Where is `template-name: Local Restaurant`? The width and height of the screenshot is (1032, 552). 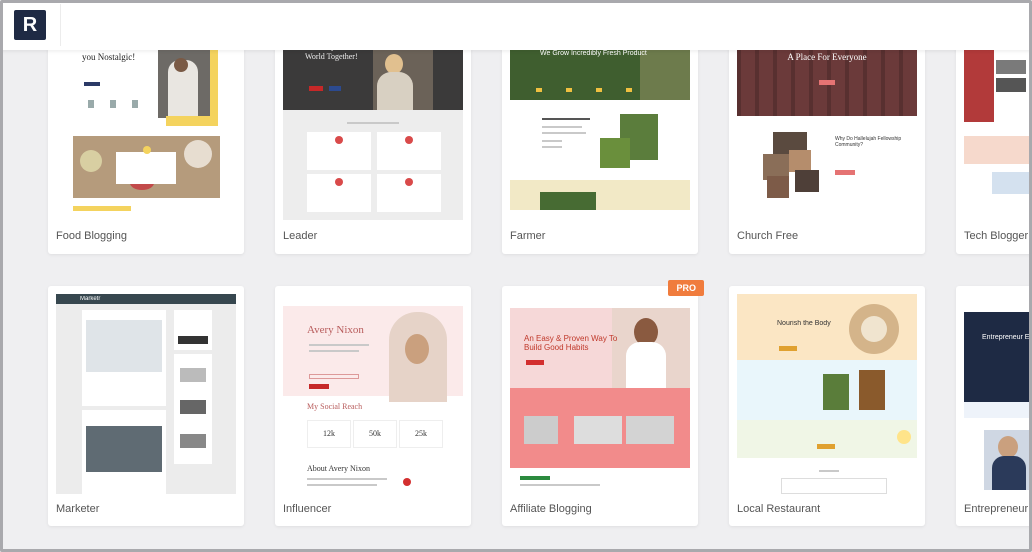
template-name: Local Restaurant is located at coordinates (779, 509).